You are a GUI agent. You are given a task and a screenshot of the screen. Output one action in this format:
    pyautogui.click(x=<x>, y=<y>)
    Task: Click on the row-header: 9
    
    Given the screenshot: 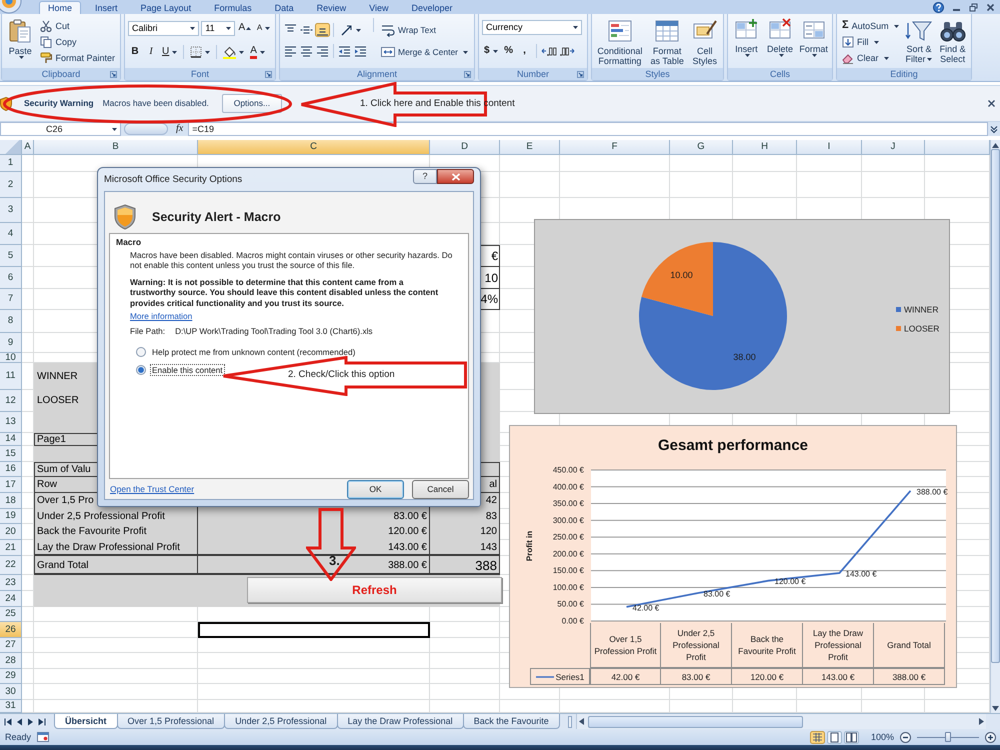 What is the action you would take?
    pyautogui.click(x=11, y=343)
    